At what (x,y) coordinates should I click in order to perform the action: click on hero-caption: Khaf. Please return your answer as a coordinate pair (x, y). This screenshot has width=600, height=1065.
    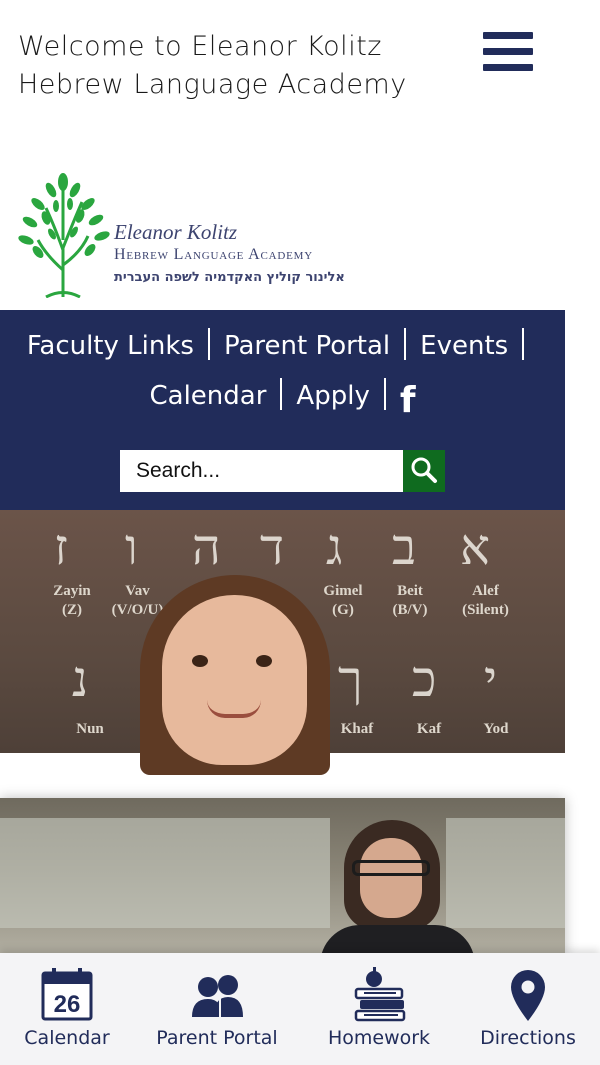
    Looking at the image, I should click on (357, 729).